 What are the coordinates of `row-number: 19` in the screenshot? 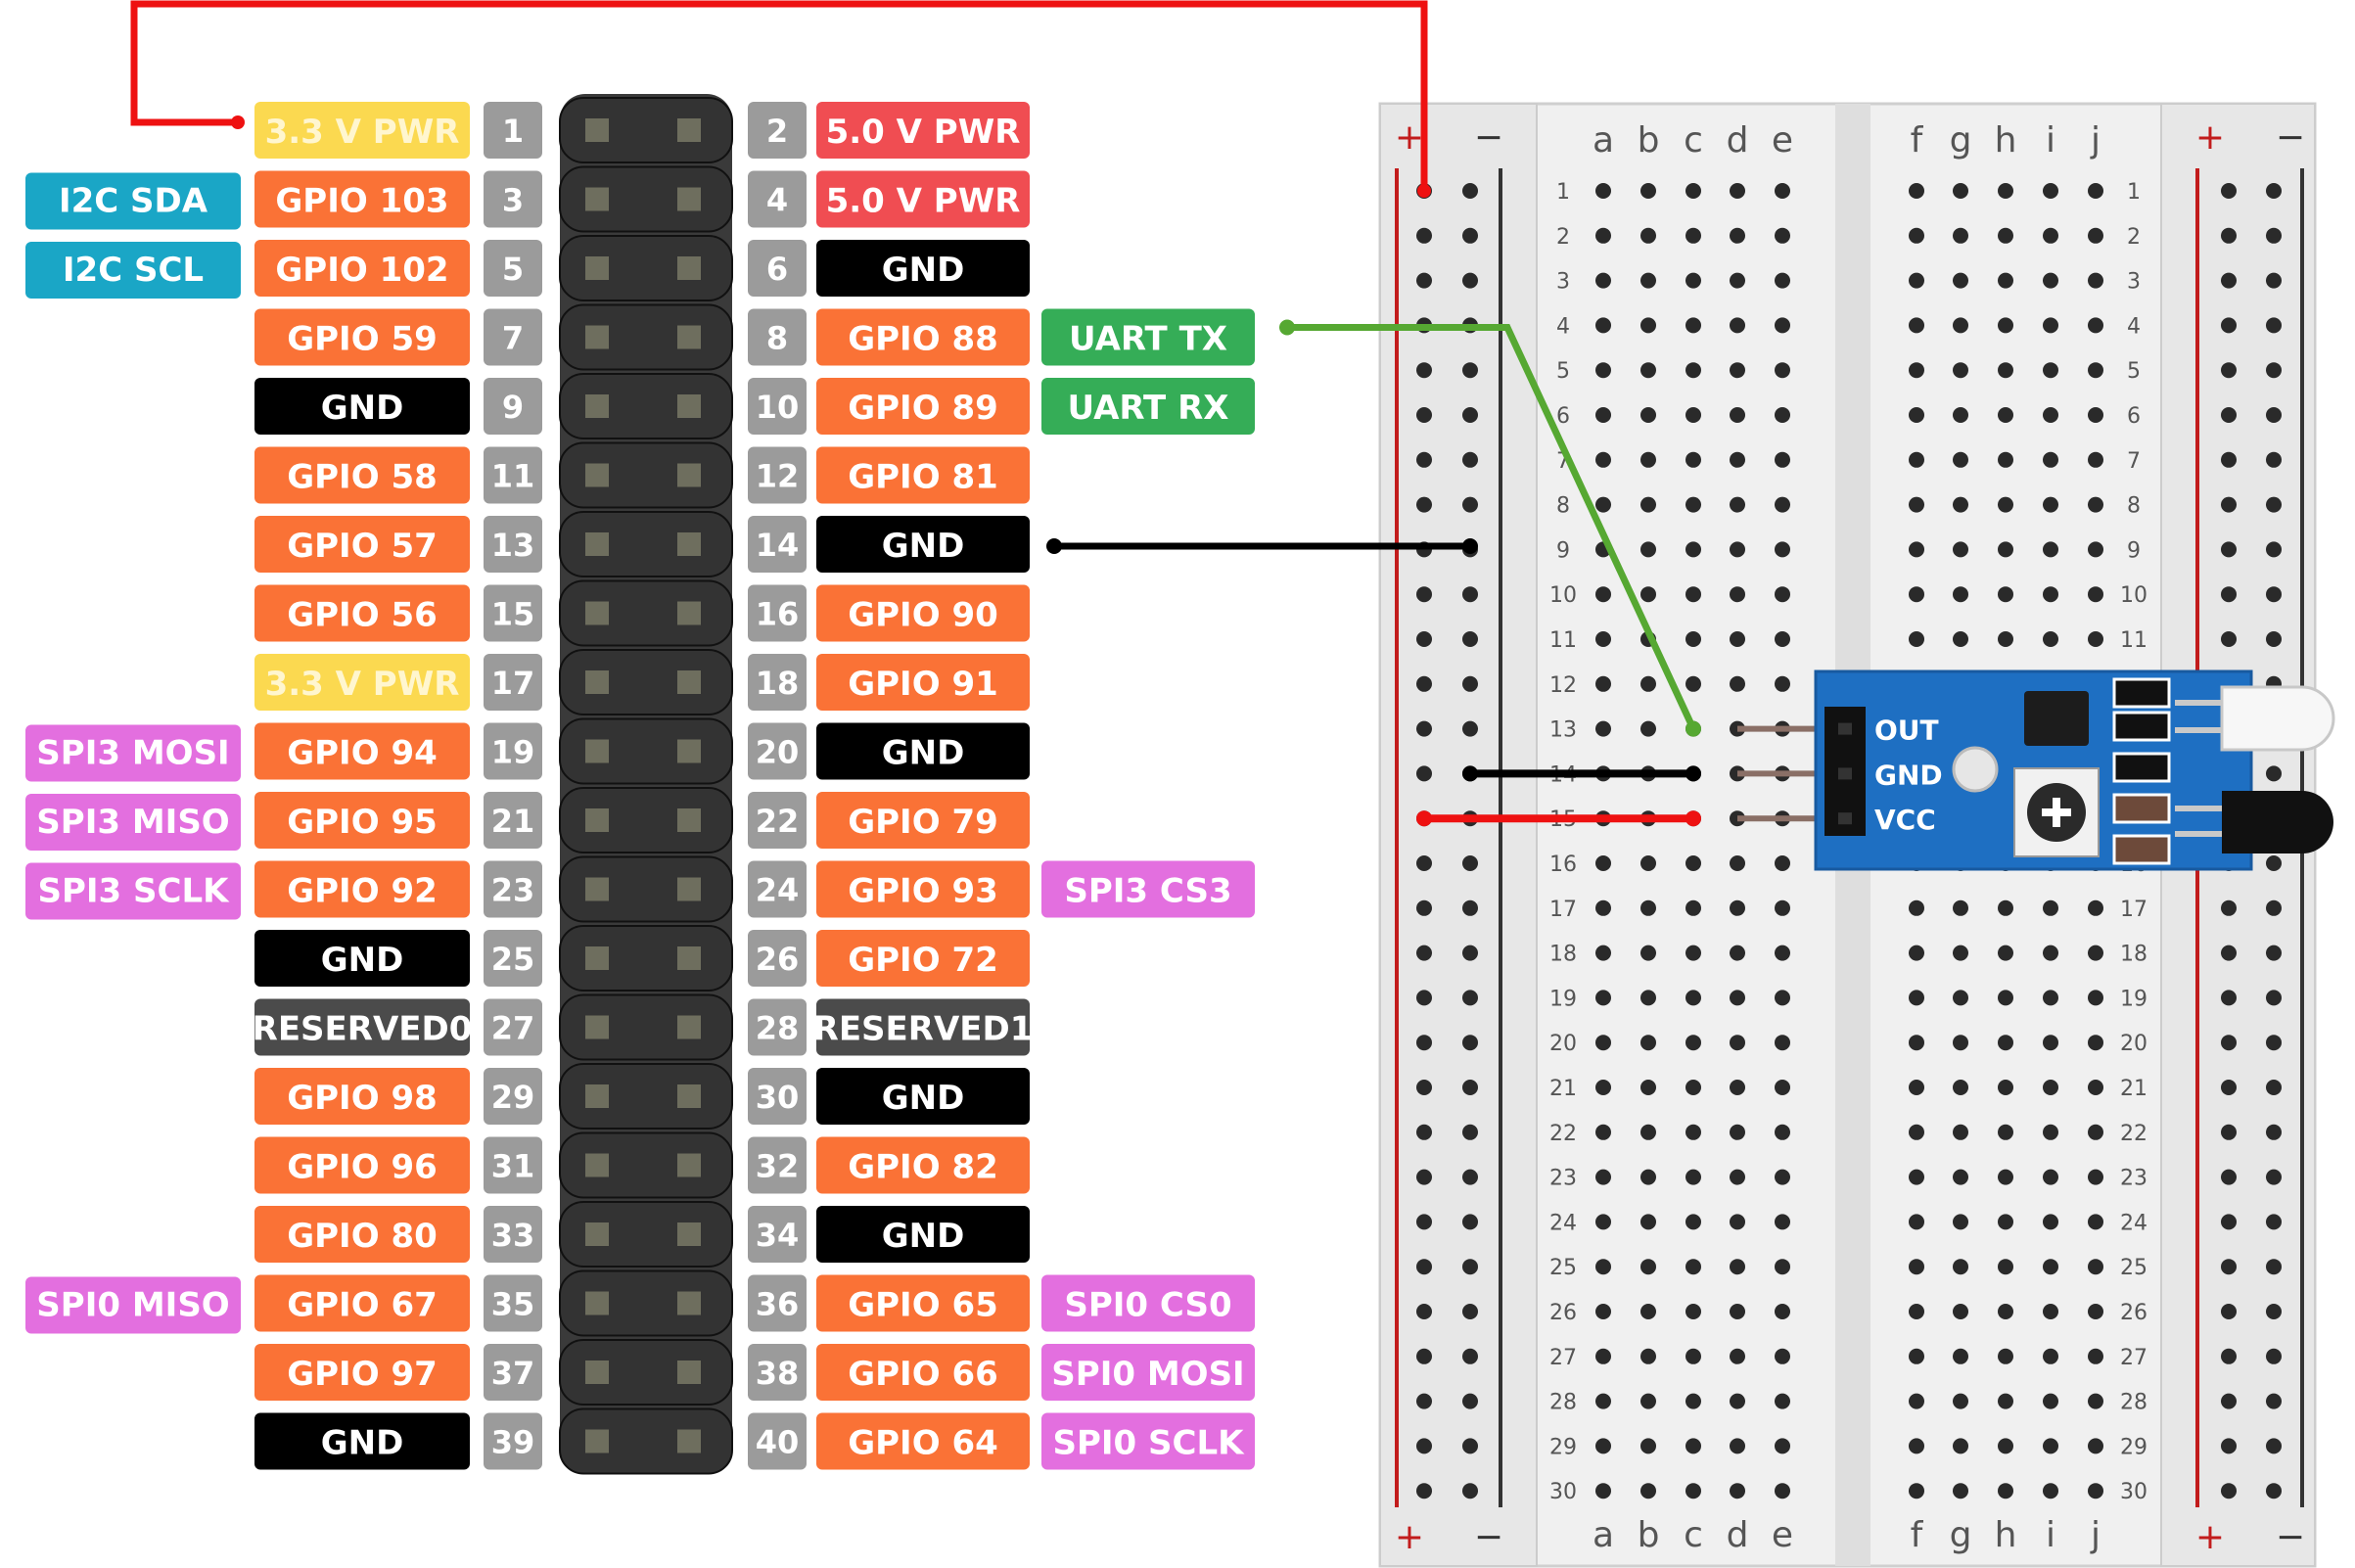 It's located at (1563, 999).